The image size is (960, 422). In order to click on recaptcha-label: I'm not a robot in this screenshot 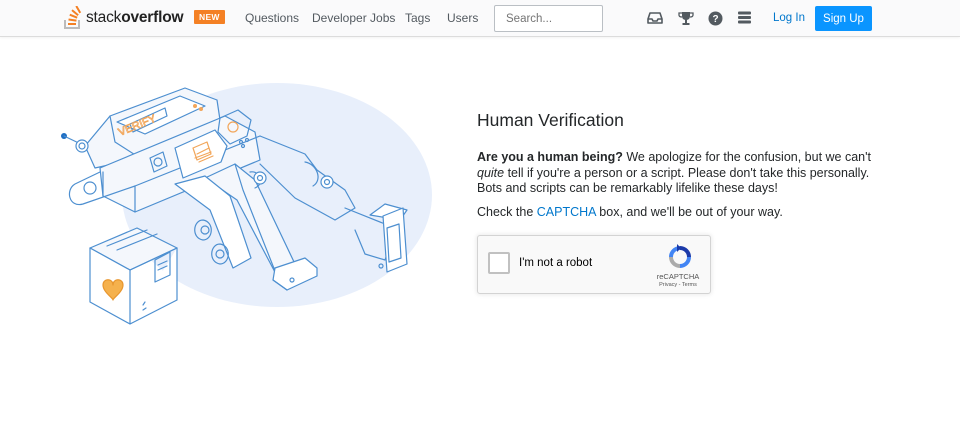, I will do `click(556, 263)`.